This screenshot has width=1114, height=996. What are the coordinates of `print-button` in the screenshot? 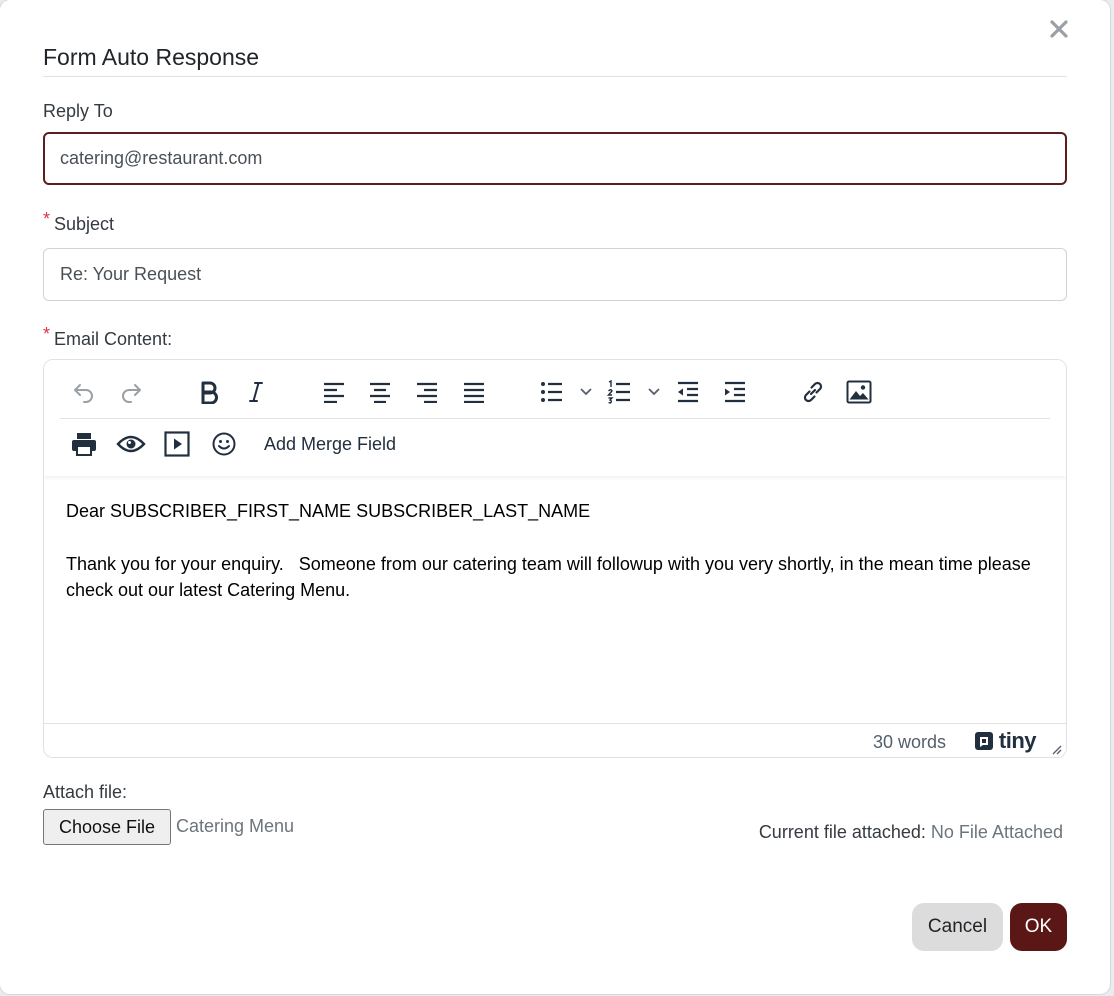 It's located at (84, 444).